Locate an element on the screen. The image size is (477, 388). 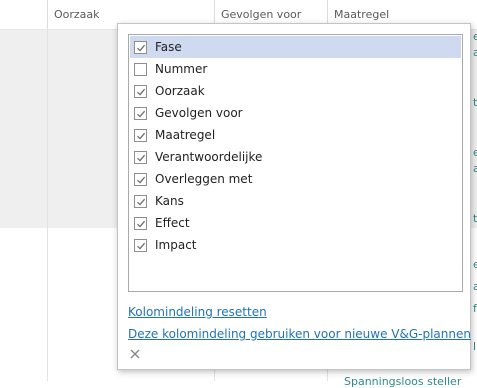
column-option-effect: Effect is located at coordinates (295, 223).